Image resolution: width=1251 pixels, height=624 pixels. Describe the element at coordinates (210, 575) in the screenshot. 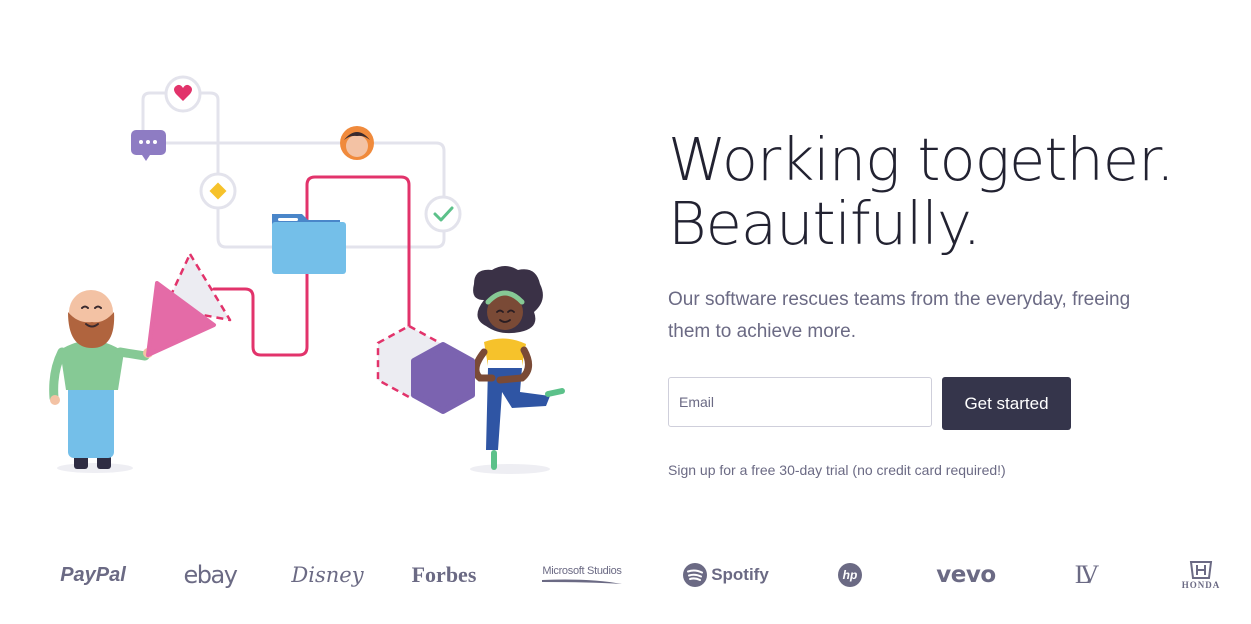

I see `ebay-logo: ebay` at that location.